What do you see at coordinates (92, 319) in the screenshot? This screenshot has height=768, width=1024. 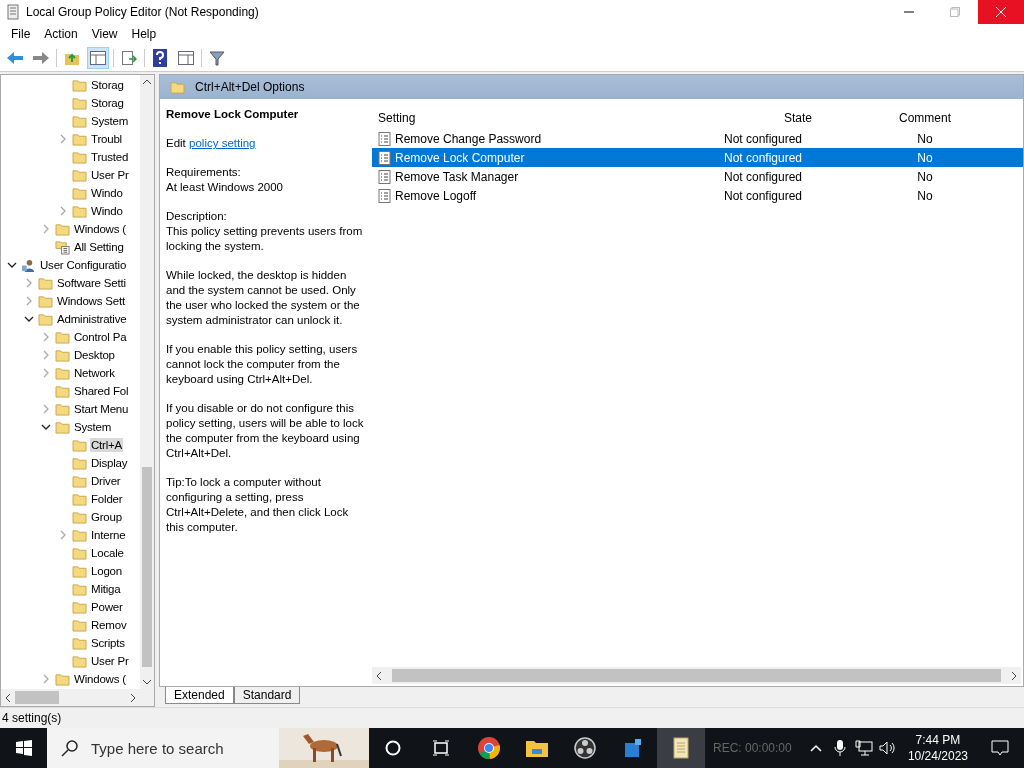 I see `tree-item: Administrative` at bounding box center [92, 319].